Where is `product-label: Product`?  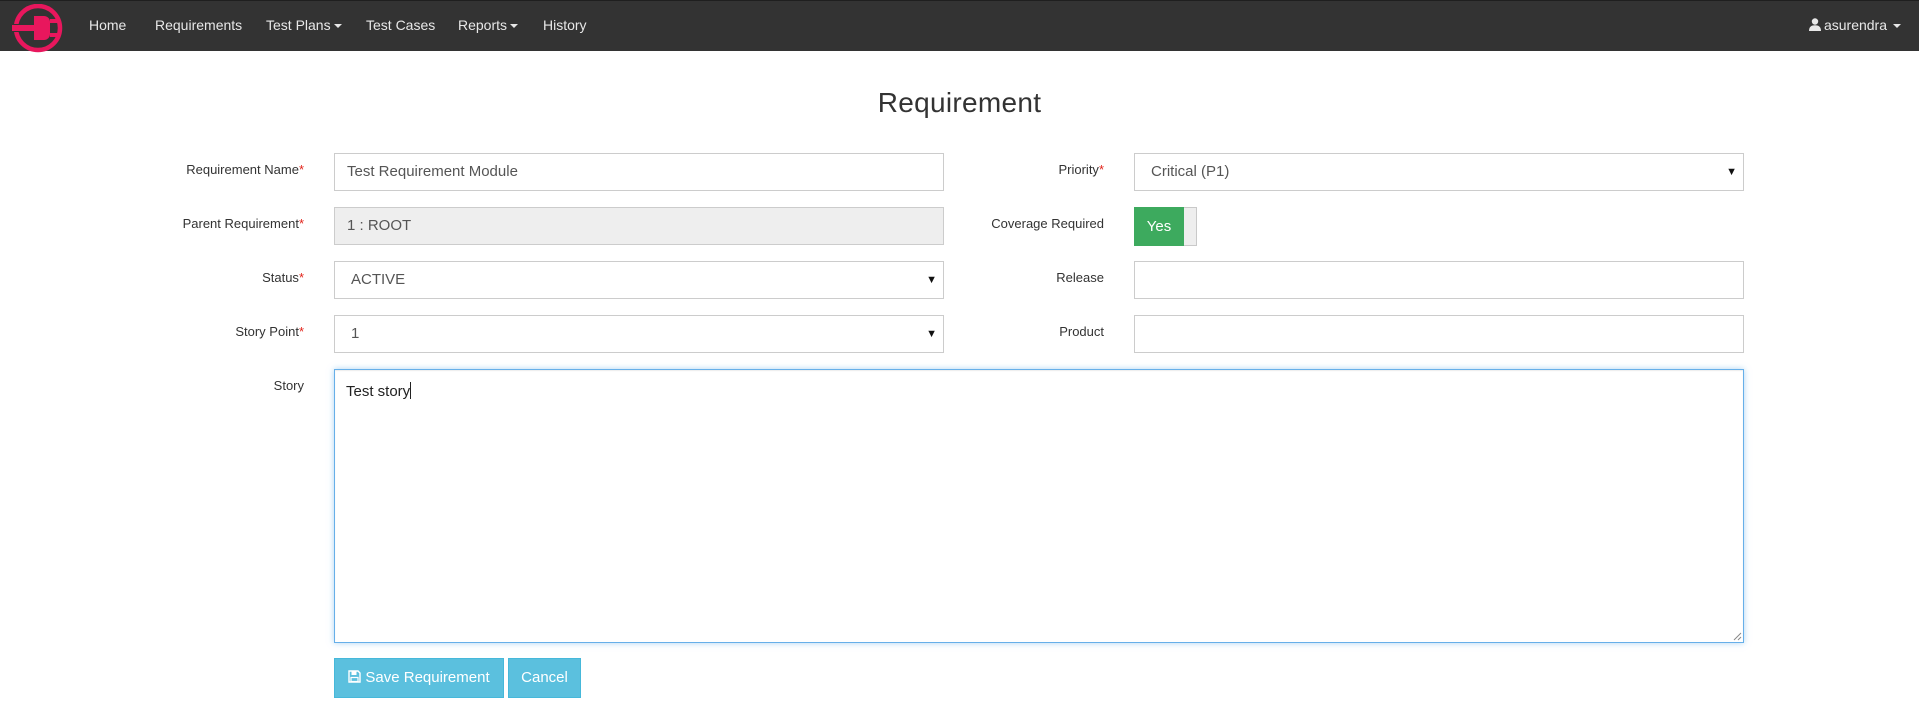
product-label: Product is located at coordinates (1081, 331).